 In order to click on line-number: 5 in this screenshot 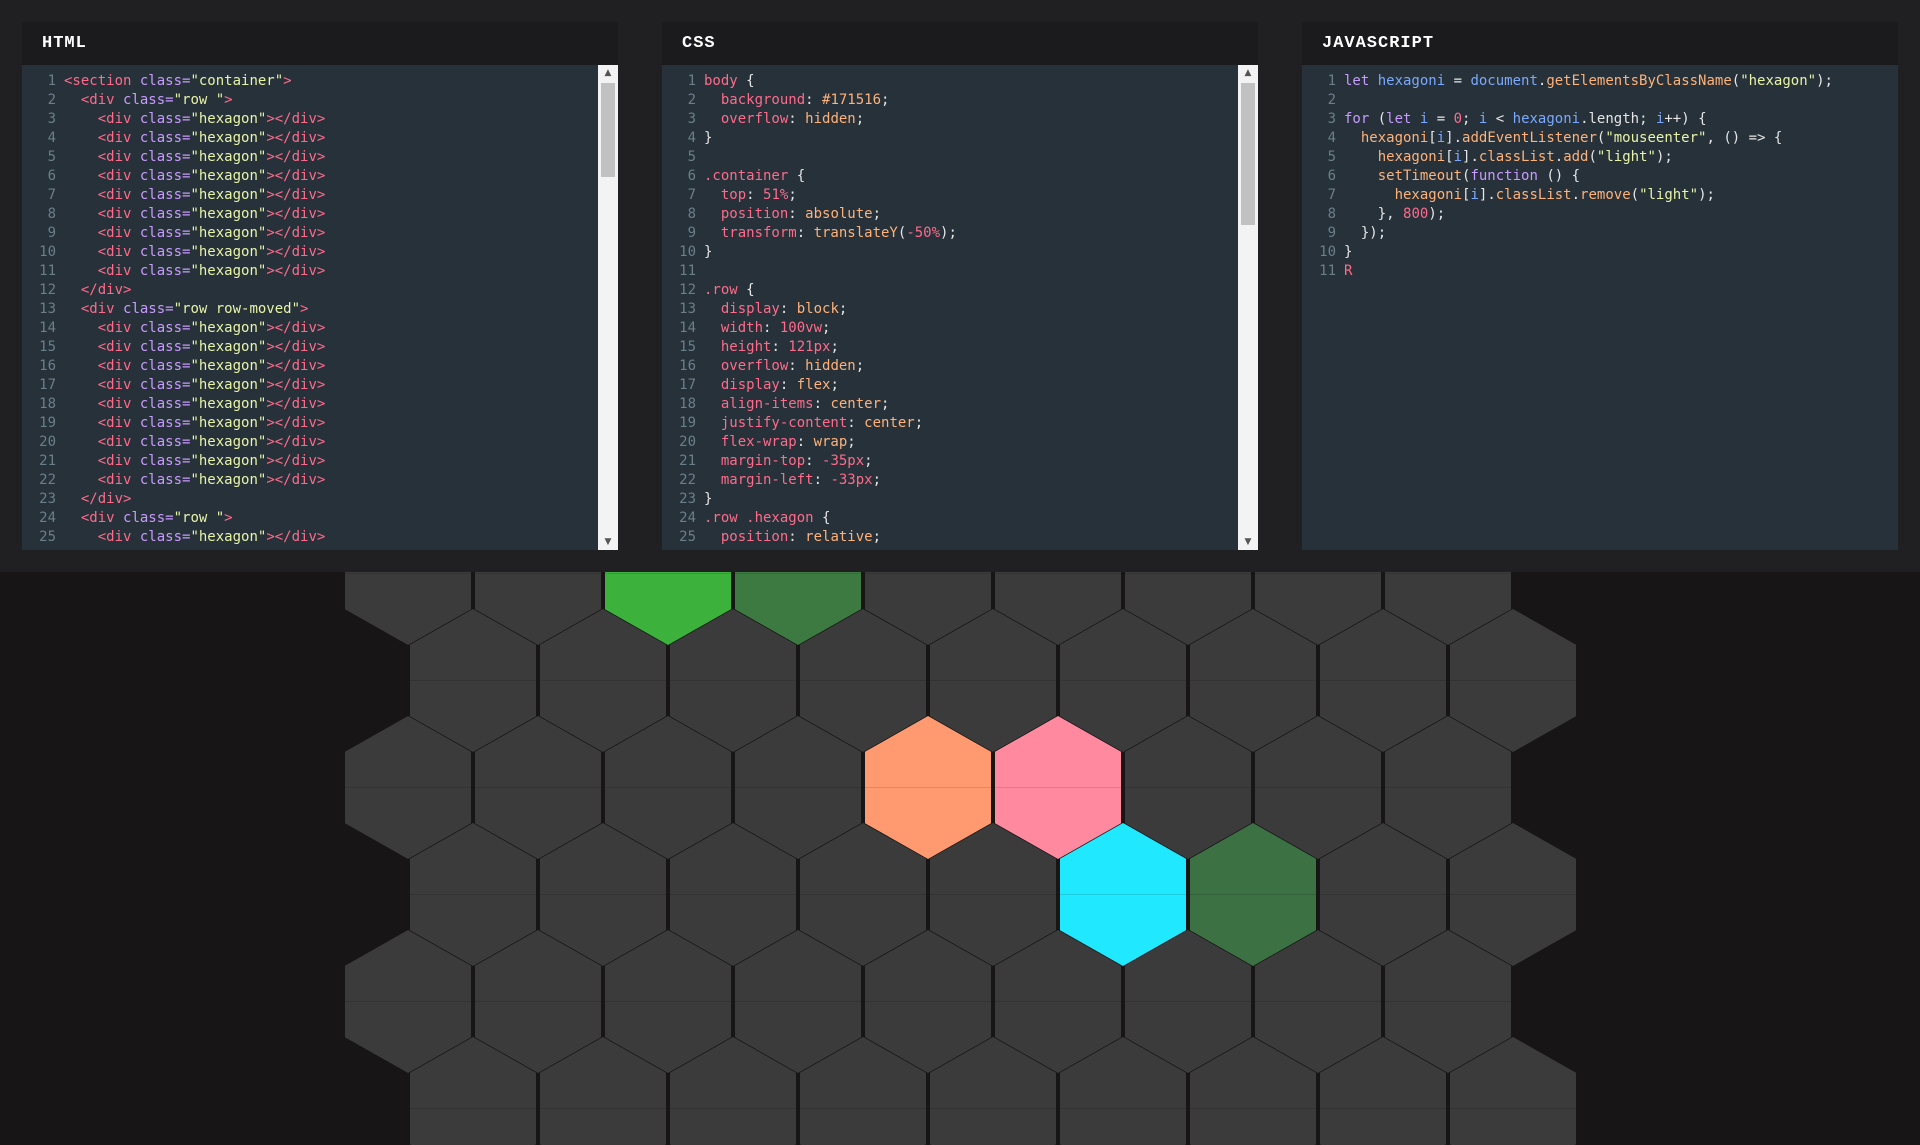, I will do `click(51, 157)`.